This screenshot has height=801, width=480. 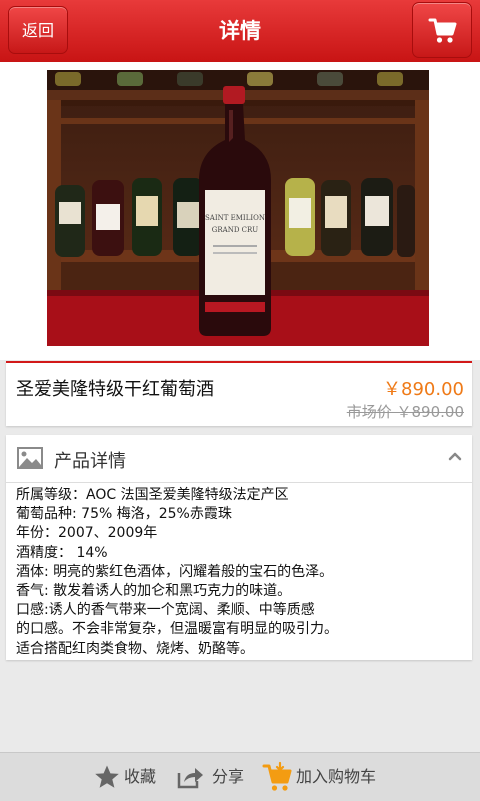 I want to click on add-to-cart-label: 加入购物车, so click(x=336, y=776).